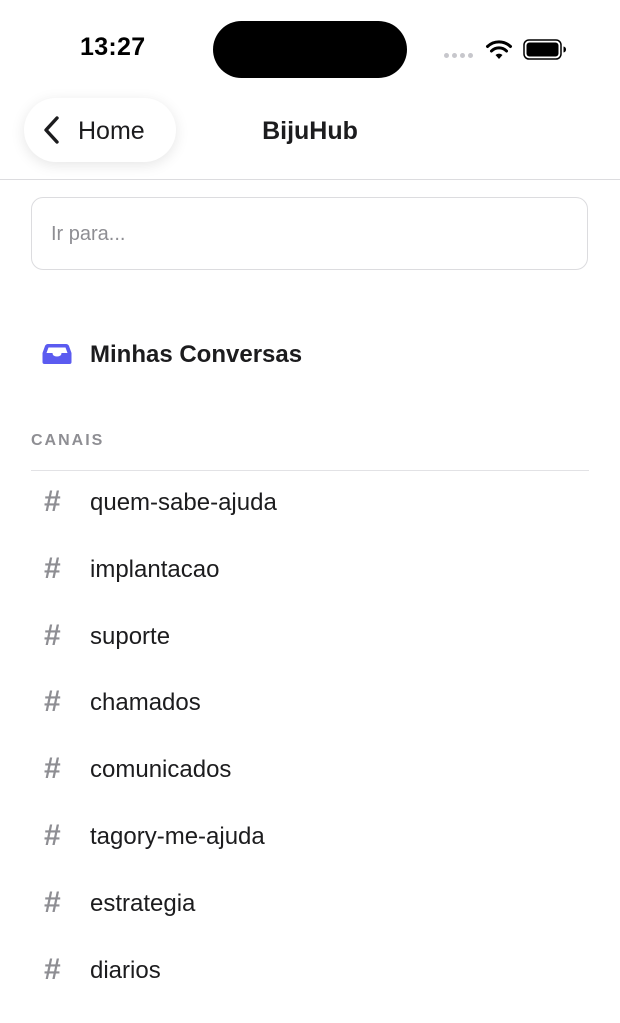  What do you see at coordinates (161, 770) in the screenshot?
I see `channel-name: comunicados` at bounding box center [161, 770].